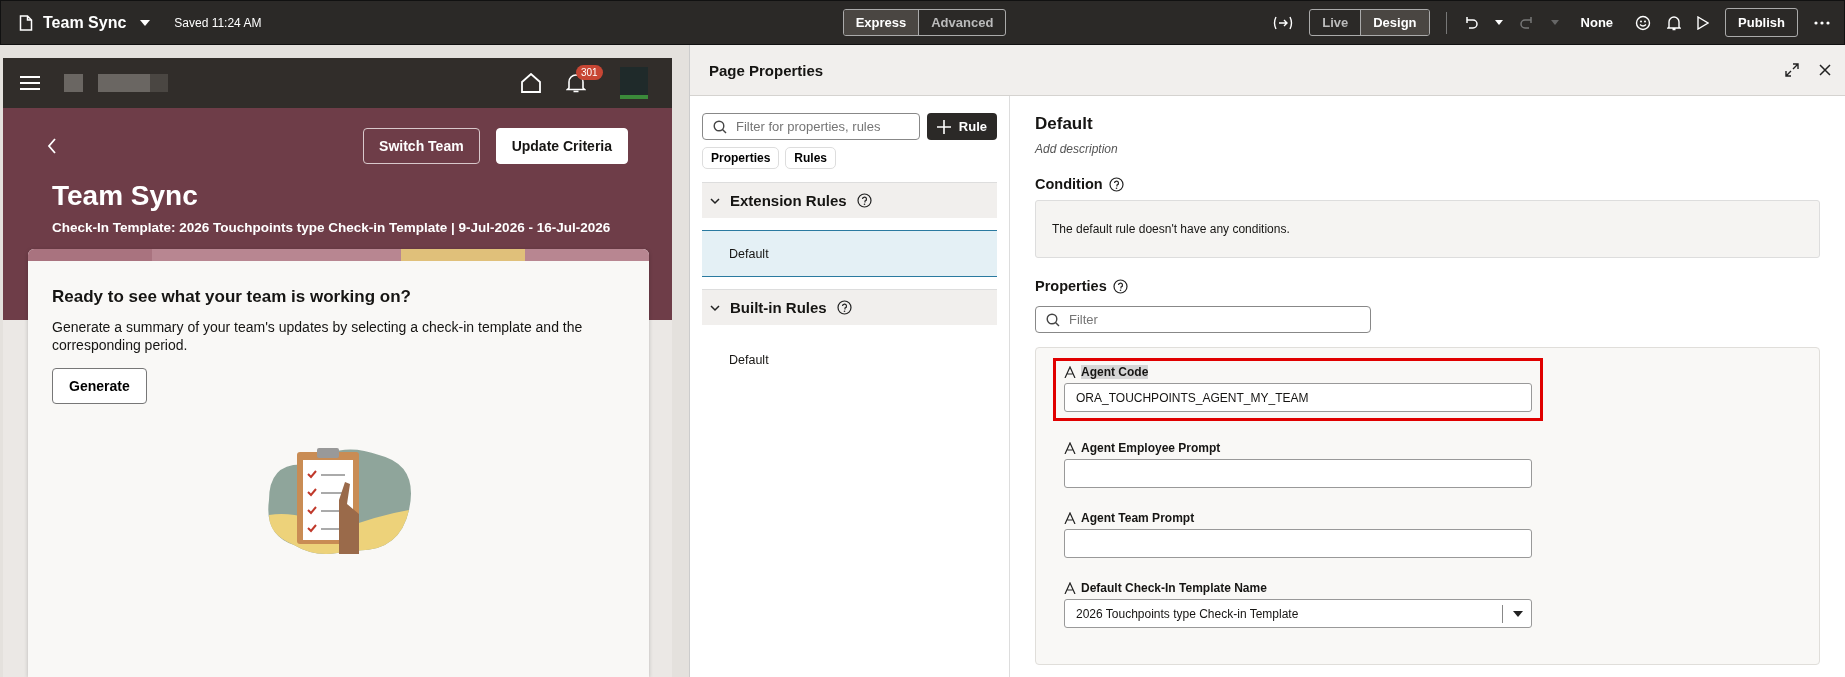 The image size is (1845, 677). Describe the element at coordinates (634, 83) in the screenshot. I see `avatar-image` at that location.